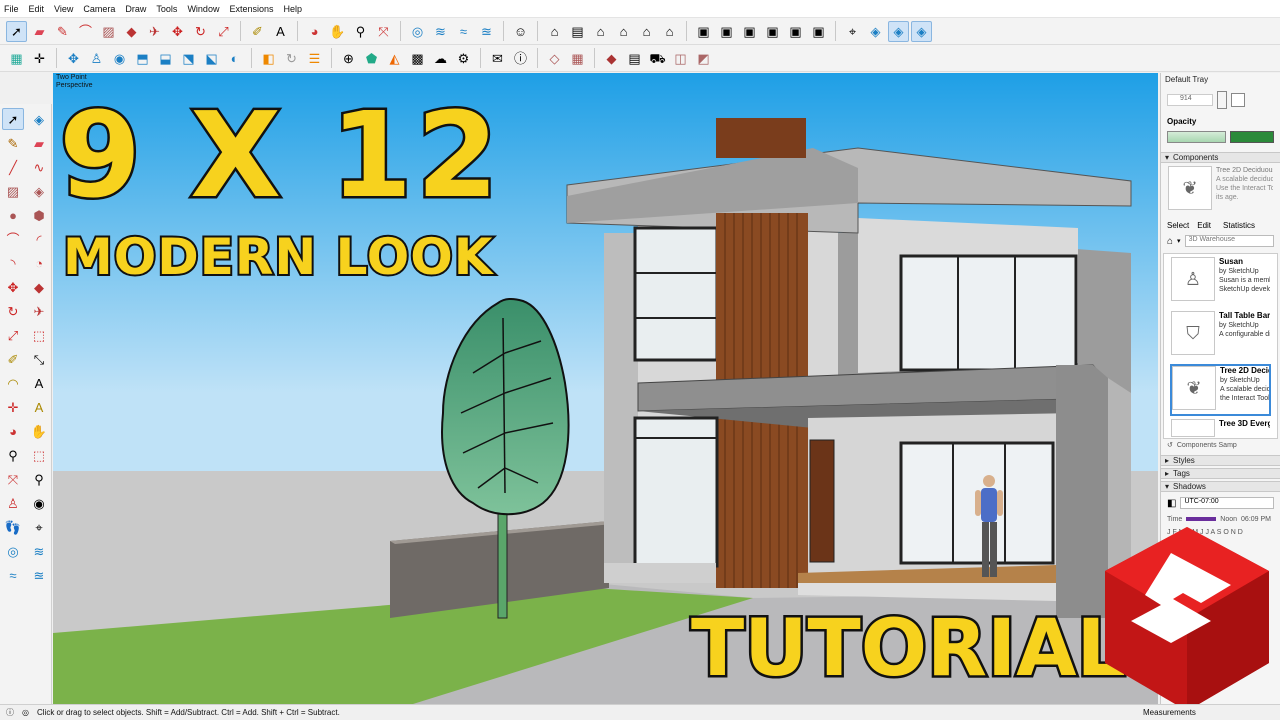  I want to click on home-icon: ⌂, so click(1170, 241).